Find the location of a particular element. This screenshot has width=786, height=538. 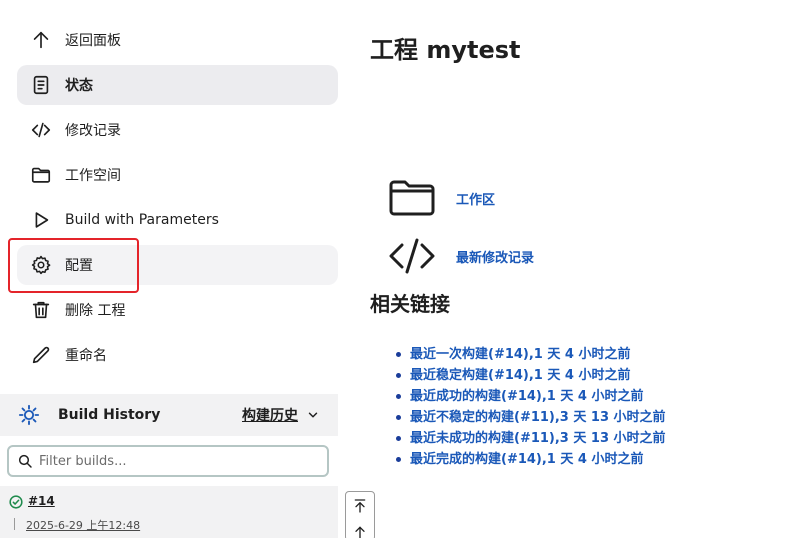

changes-shortcut: 最新修改记录 is located at coordinates (461, 256).